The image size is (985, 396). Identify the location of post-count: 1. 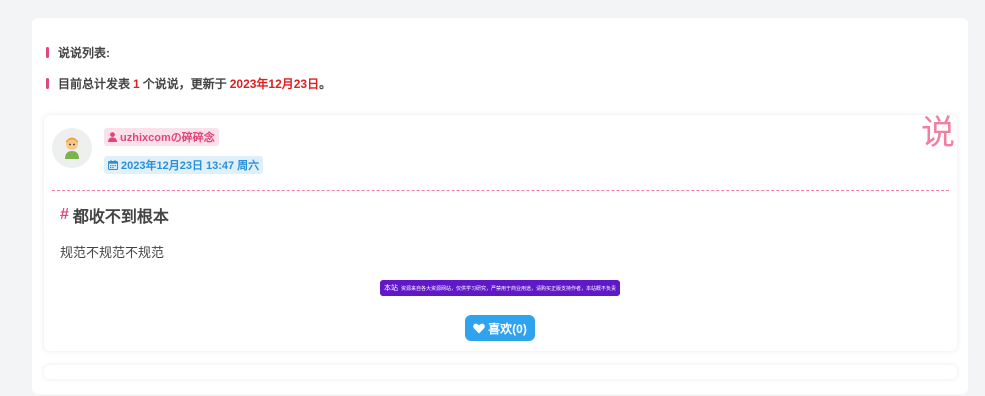
(136, 83).